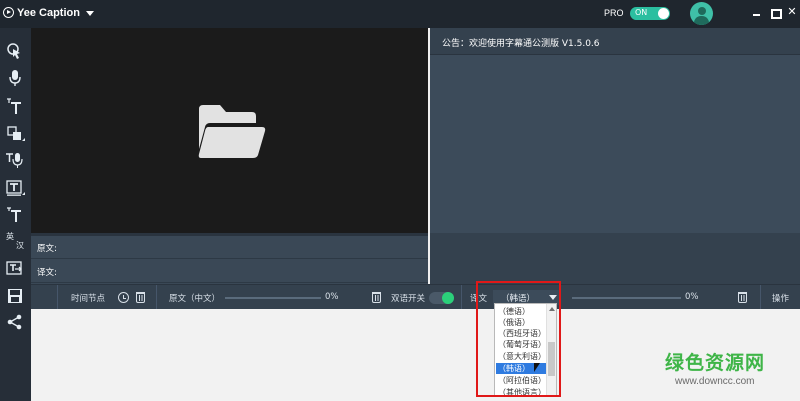 This screenshot has height=401, width=800. I want to click on delete-source-icon, so click(376, 297).